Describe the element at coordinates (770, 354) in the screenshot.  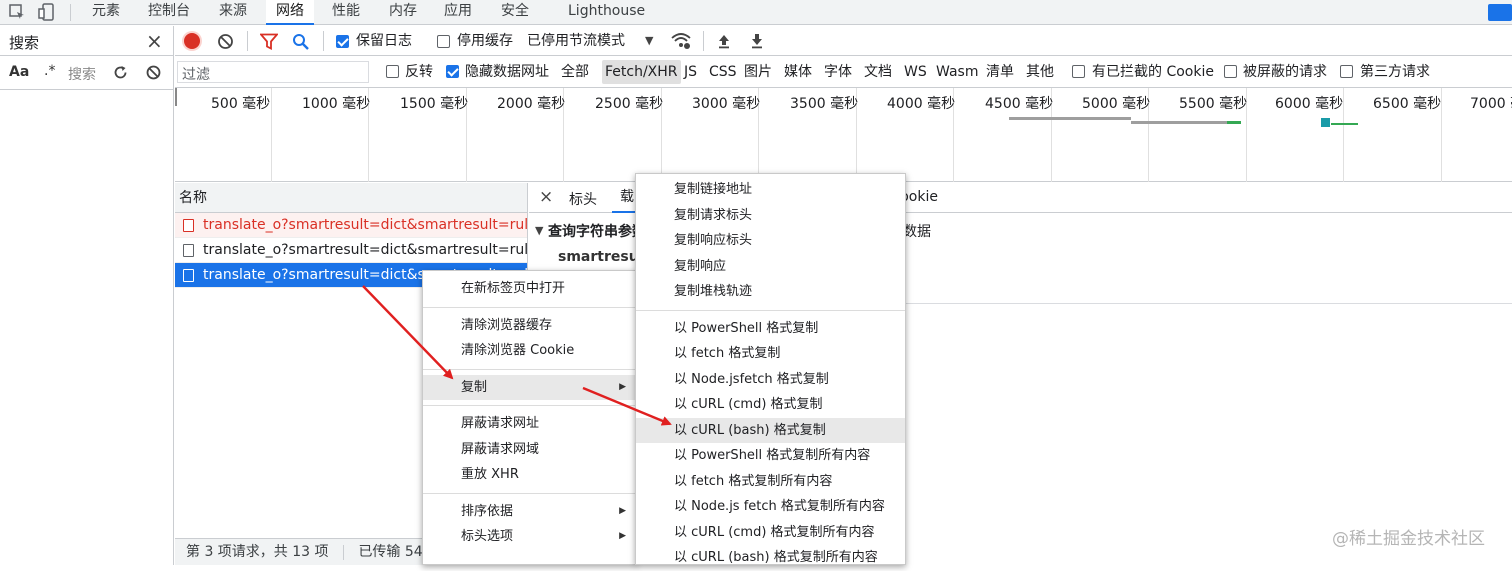
I see `menu-item-copy-as-fetch: 以 fetch 格式复制` at that location.